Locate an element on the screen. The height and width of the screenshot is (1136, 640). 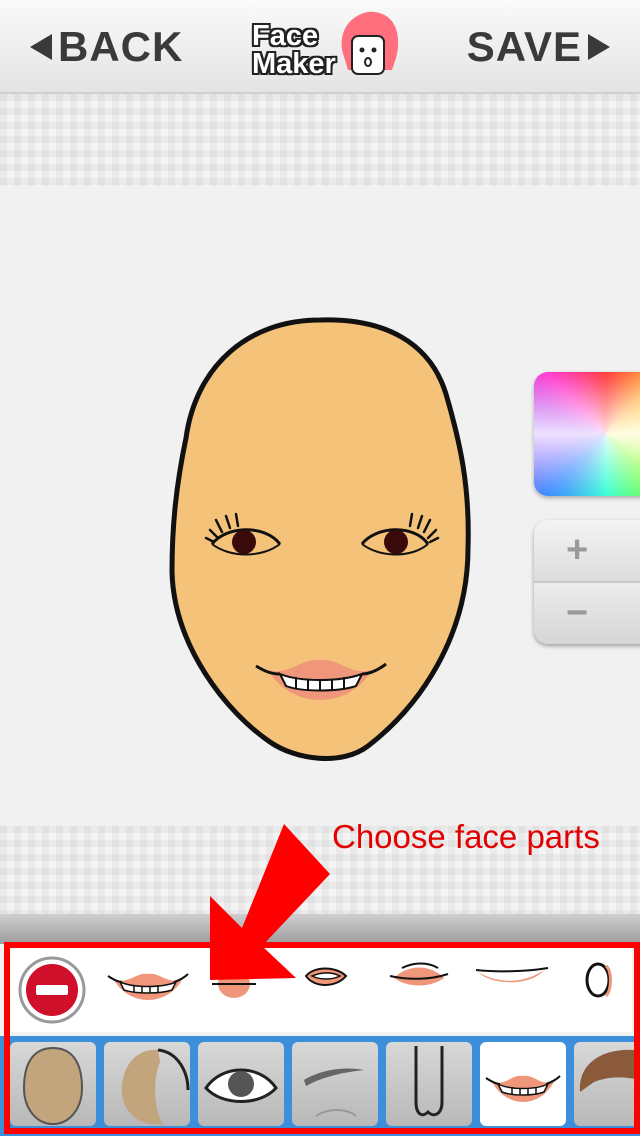
mouth-icon is located at coordinates (523, 1088).